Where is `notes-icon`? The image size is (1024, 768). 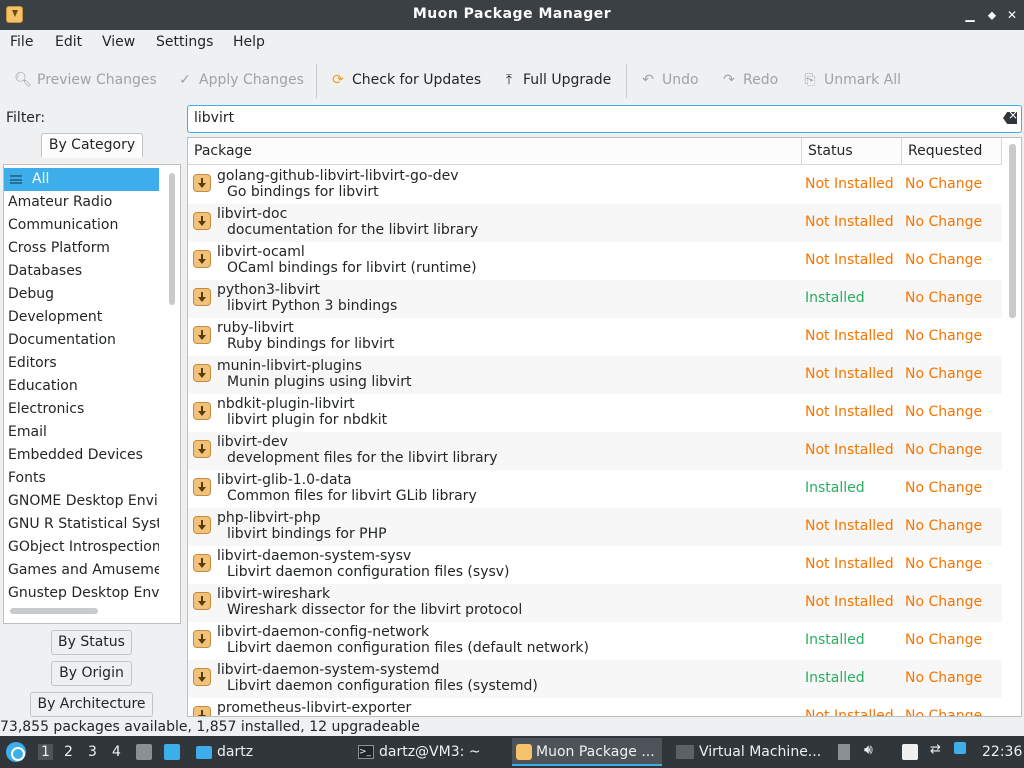 notes-icon is located at coordinates (910, 752).